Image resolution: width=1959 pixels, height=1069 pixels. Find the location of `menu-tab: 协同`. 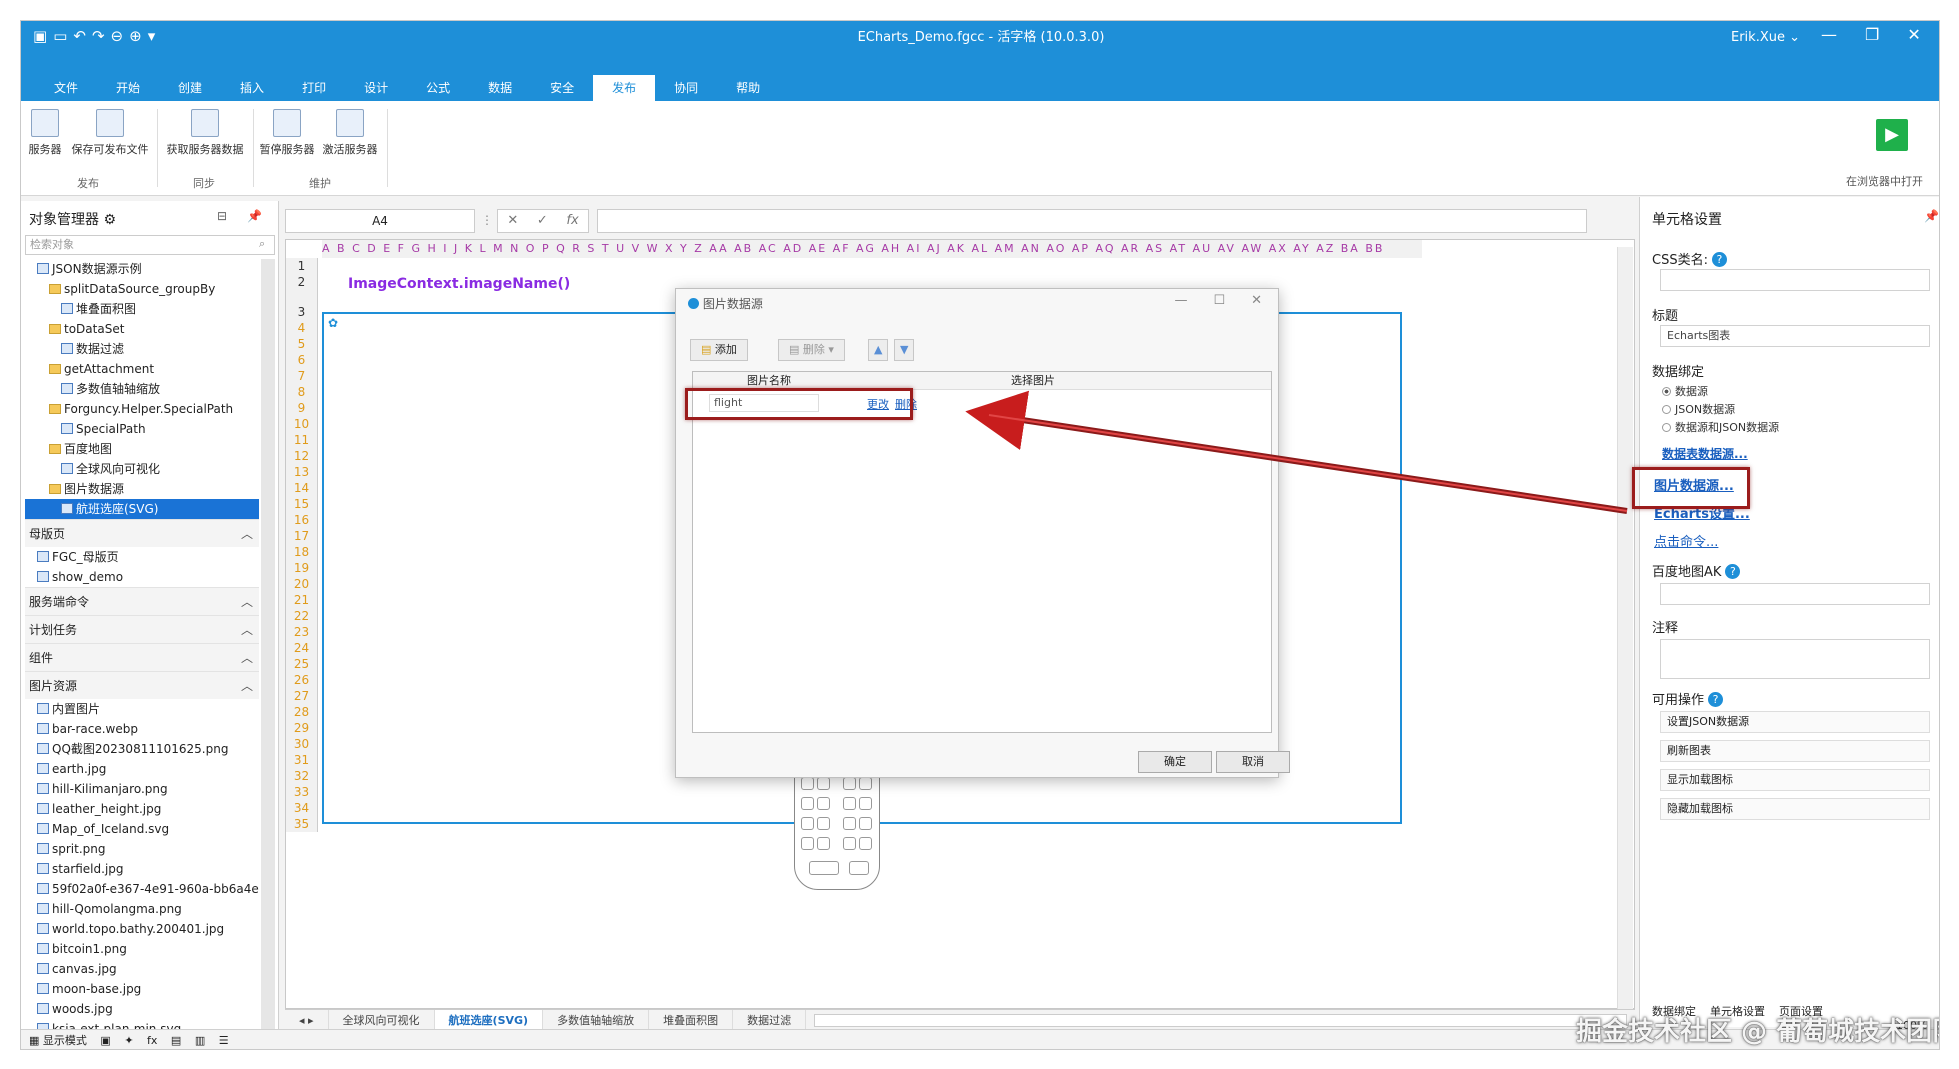

menu-tab: 协同 is located at coordinates (686, 88).